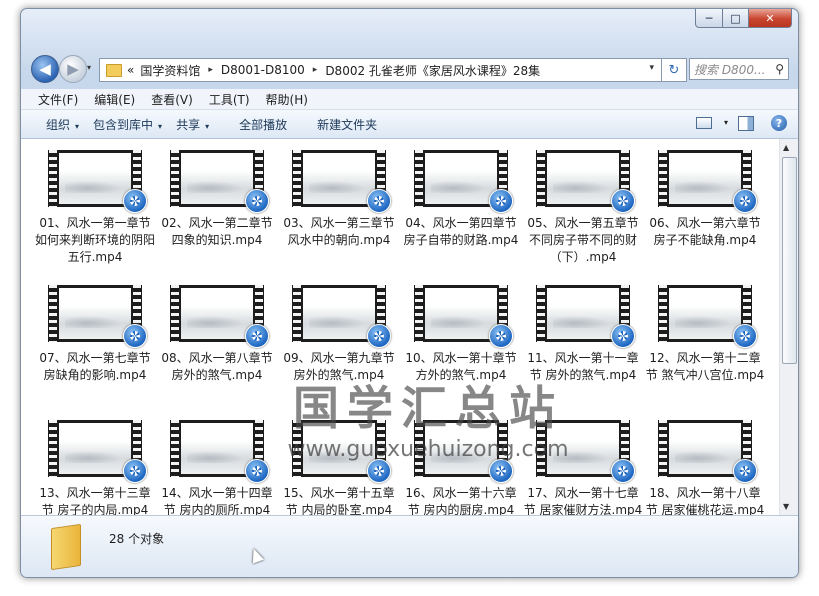 The width and height of the screenshot is (819, 596). What do you see at coordinates (217, 231) in the screenshot?
I see `file-name: 02、风水一第二章节 四象的知识.mp4` at bounding box center [217, 231].